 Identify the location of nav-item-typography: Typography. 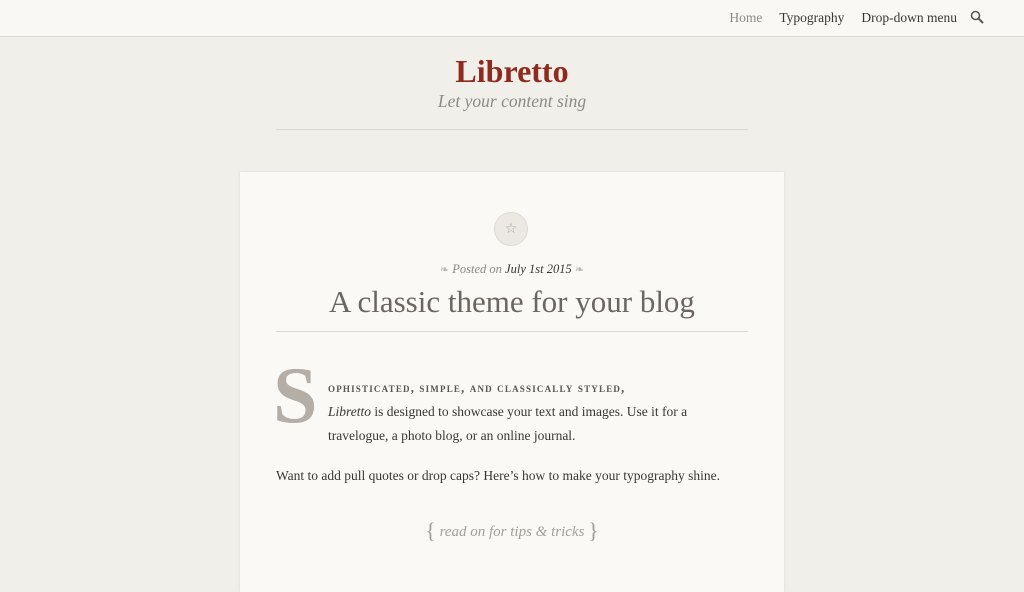
(811, 18).